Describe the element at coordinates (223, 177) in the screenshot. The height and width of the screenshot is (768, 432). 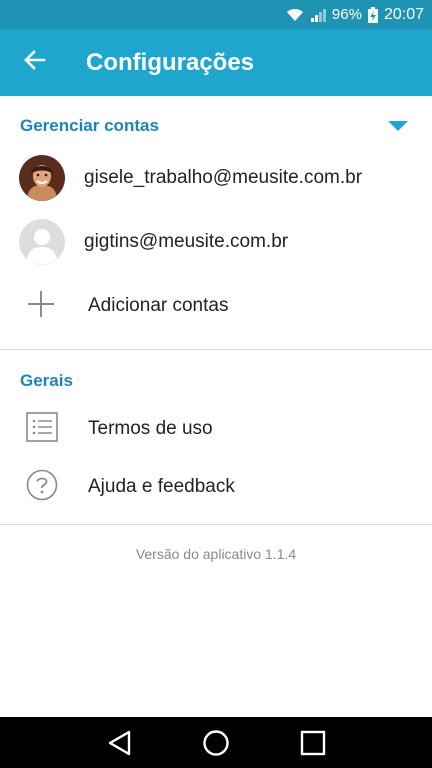
I see `account-email: gisele_trabalho@meusite.com.br` at that location.